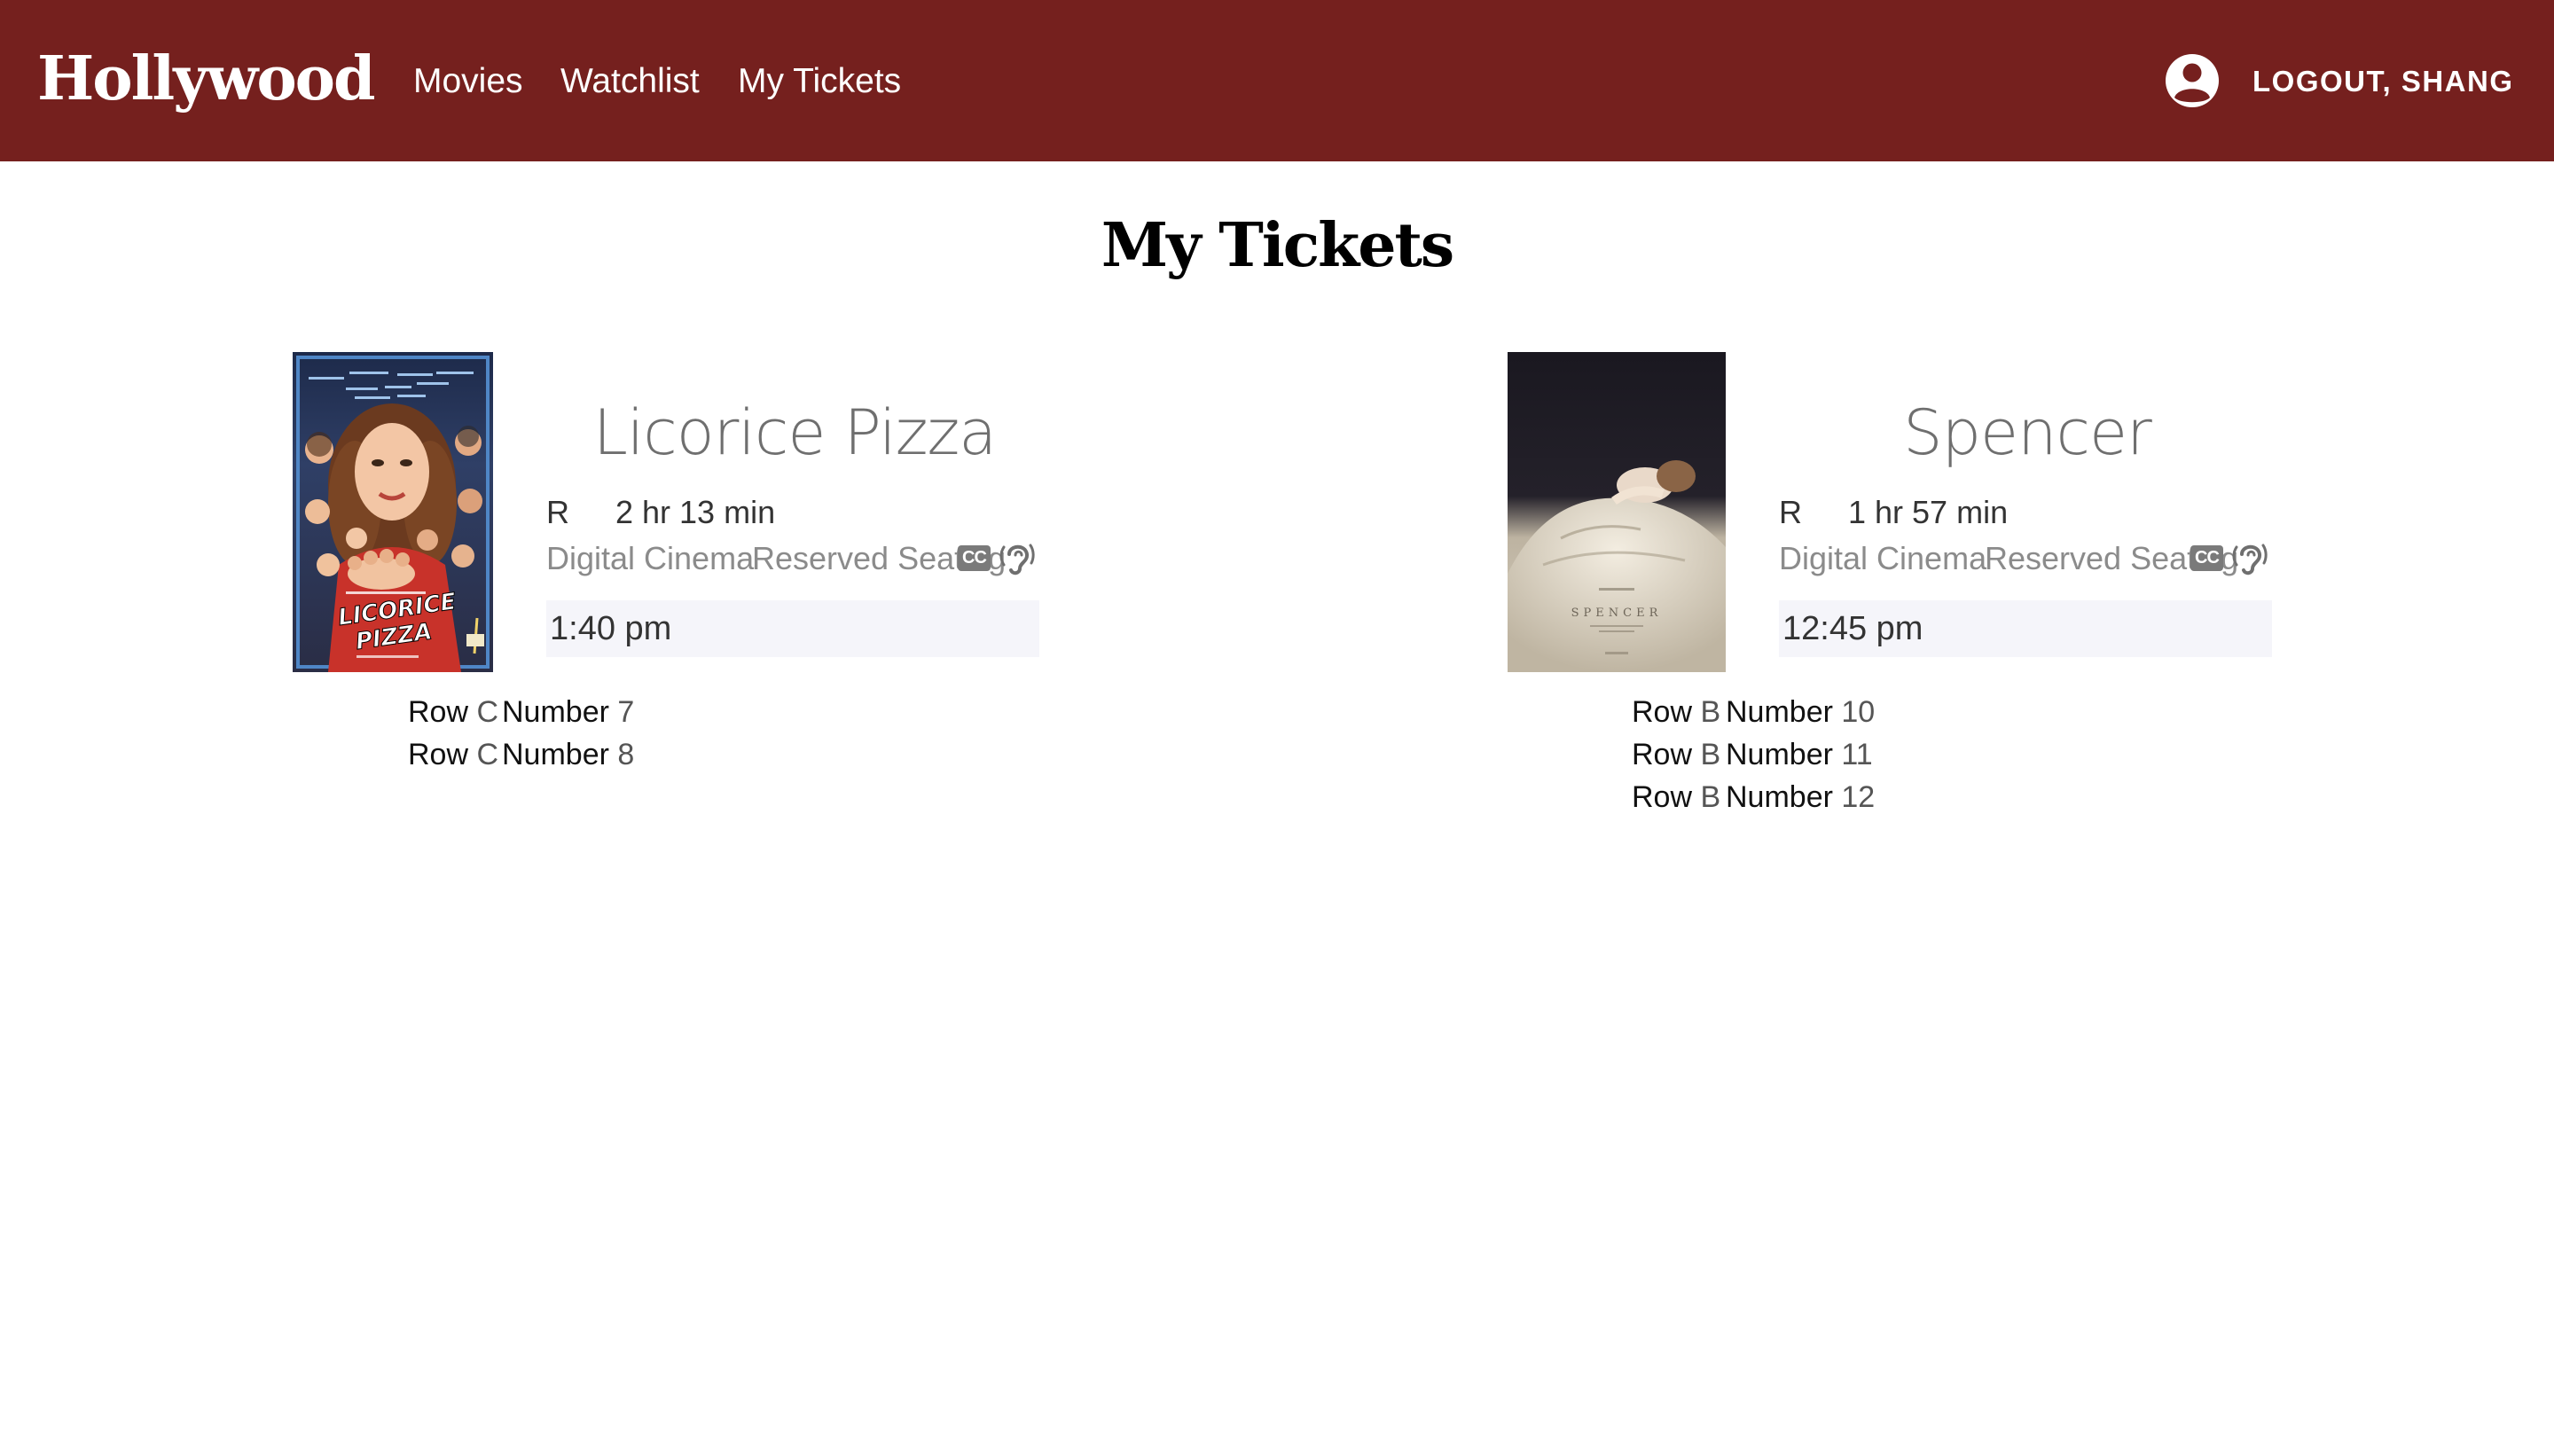 The width and height of the screenshot is (2554, 1456). I want to click on seat-entry: Row B Number 10, so click(1753, 712).